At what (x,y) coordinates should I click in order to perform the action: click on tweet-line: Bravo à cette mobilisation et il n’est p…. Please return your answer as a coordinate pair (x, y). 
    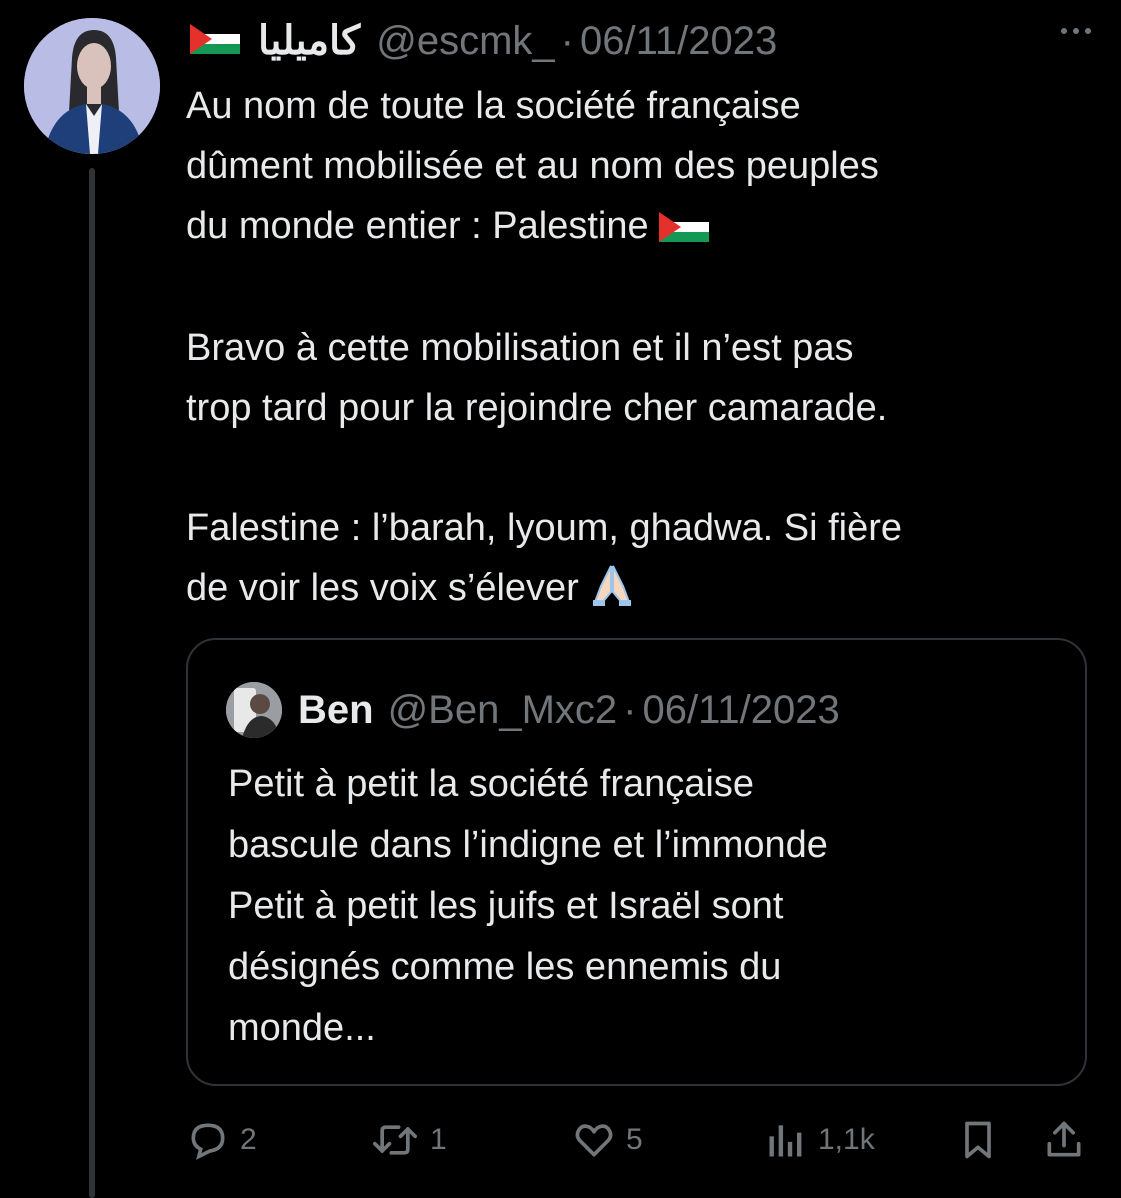
    Looking at the image, I should click on (520, 347).